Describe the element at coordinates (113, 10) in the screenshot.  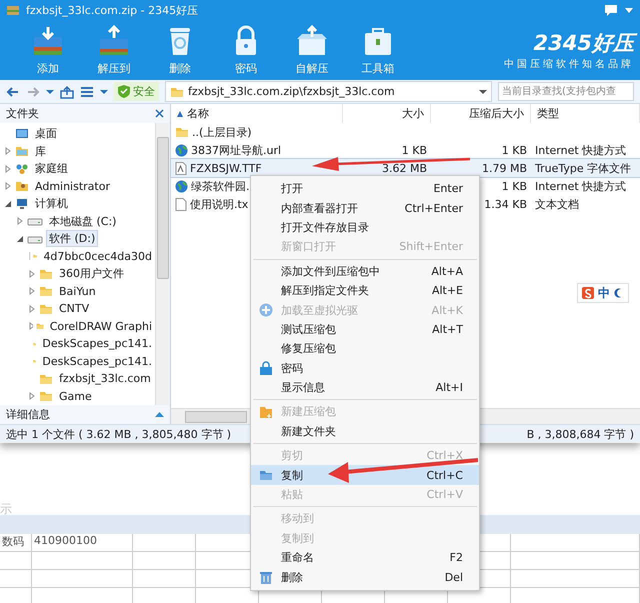
I see `window-title: fzxbsjt_33lc.com.zip - 2345好压` at that location.